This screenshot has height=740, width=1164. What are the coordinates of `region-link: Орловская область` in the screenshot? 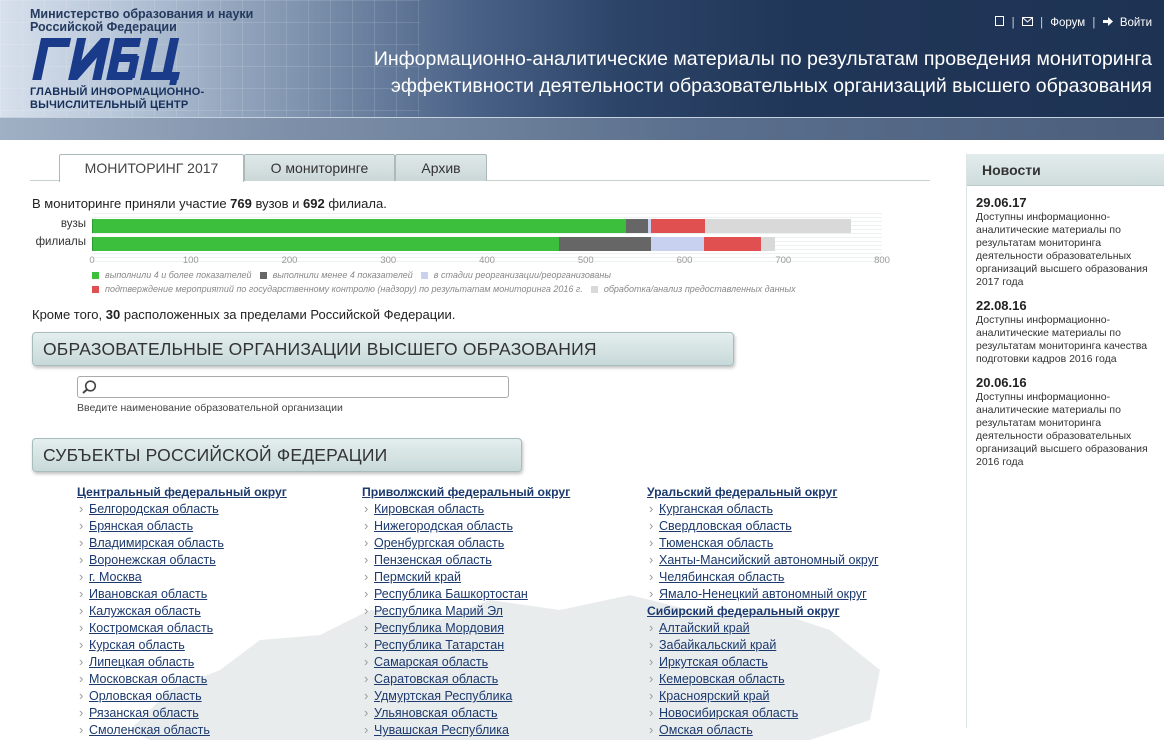 It's located at (222, 696).